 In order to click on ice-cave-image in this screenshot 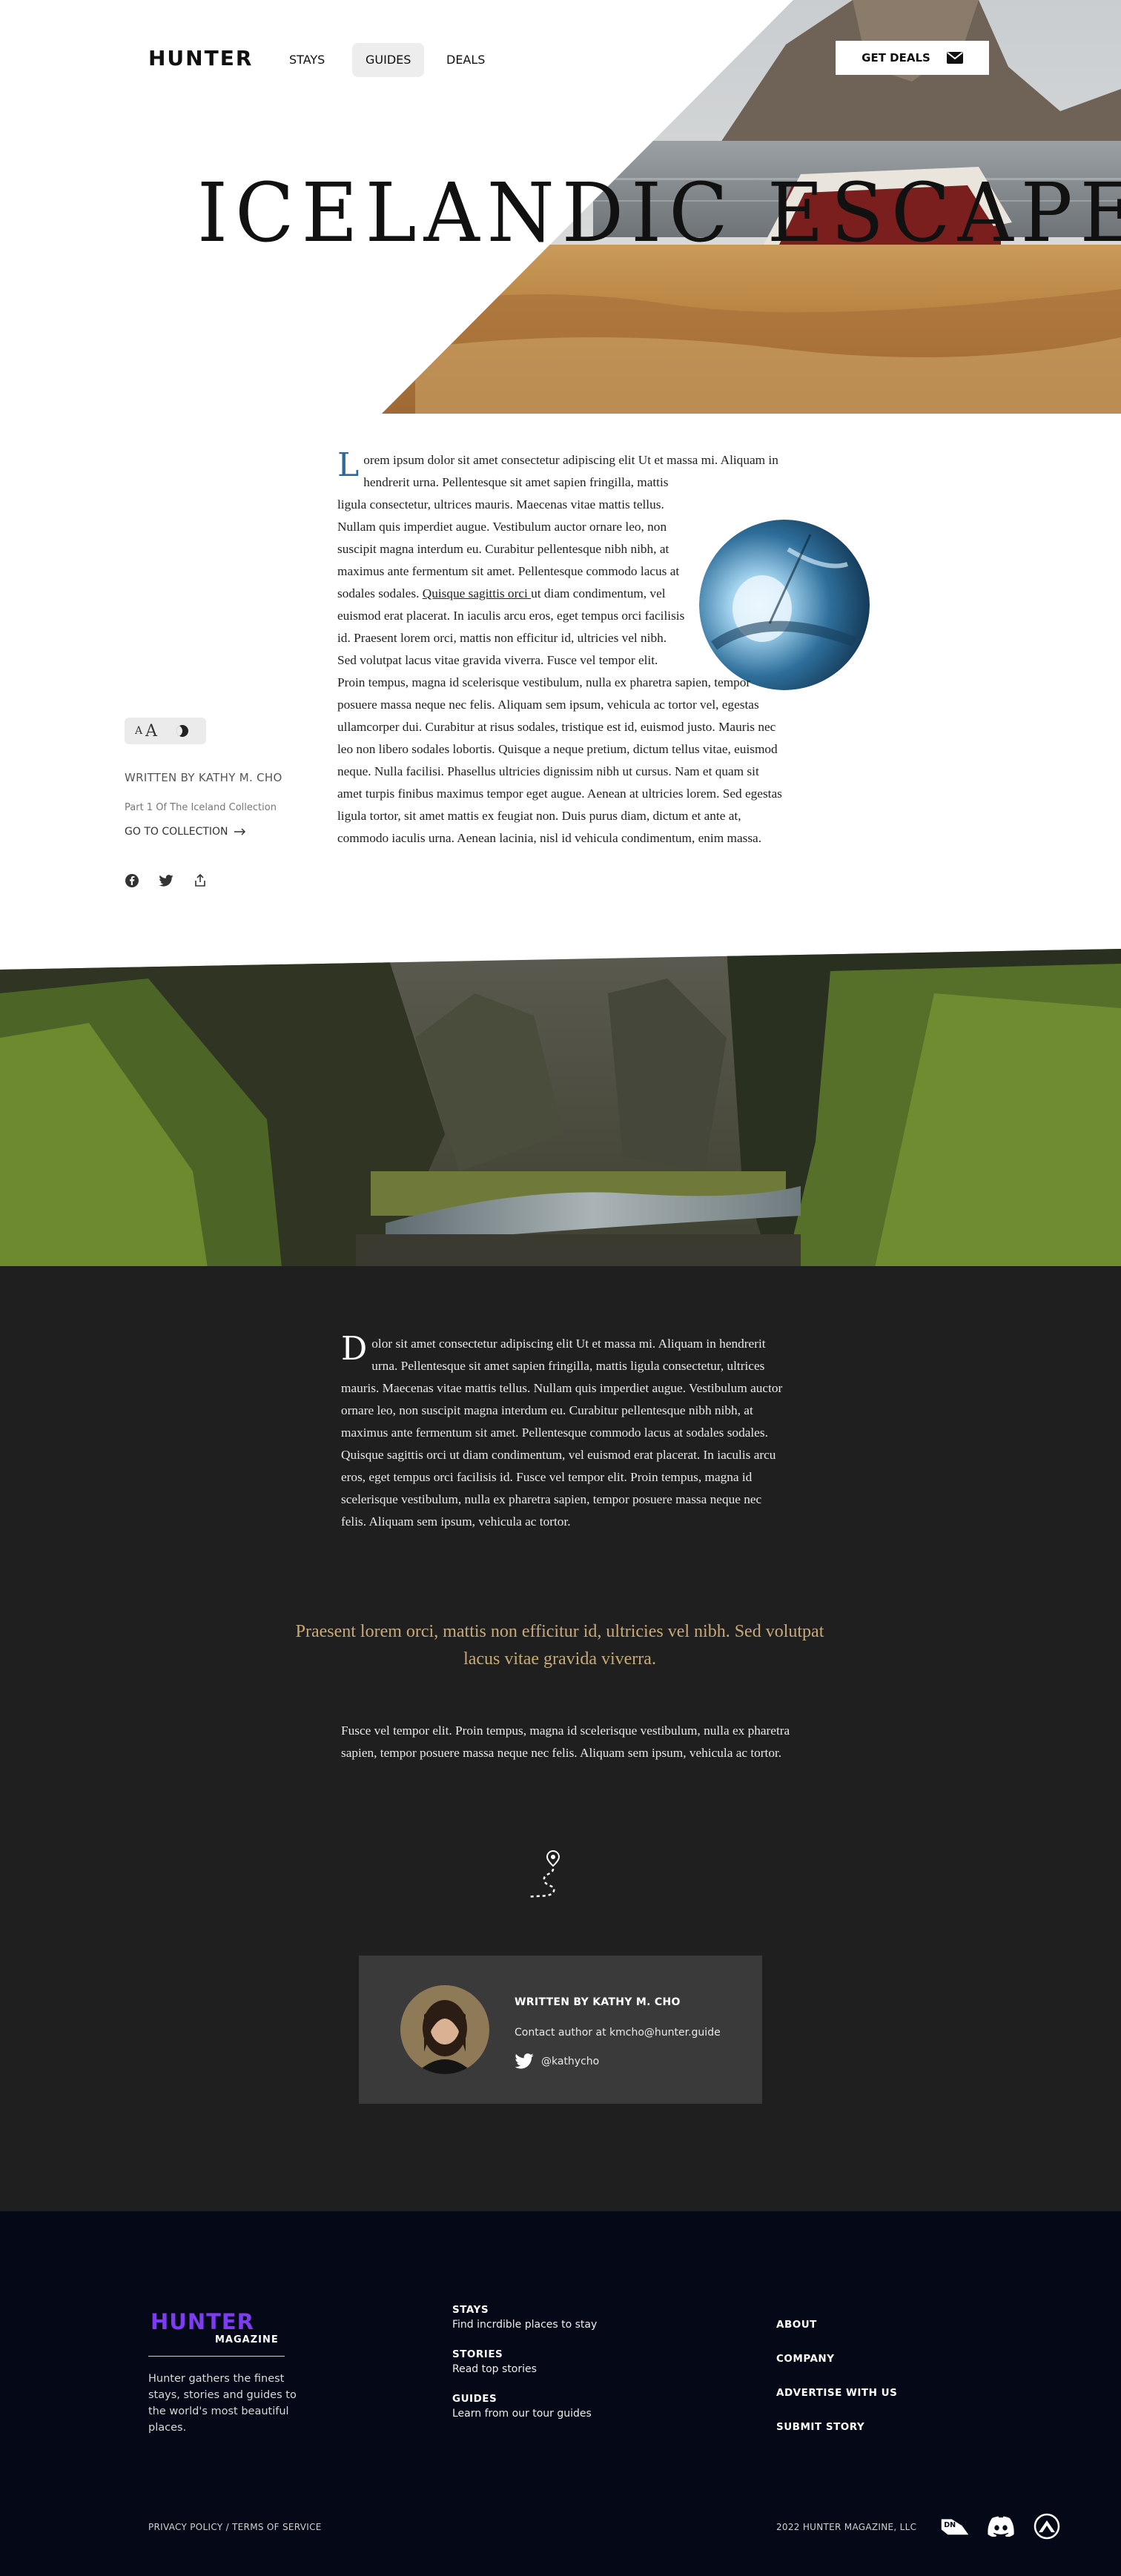, I will do `click(785, 605)`.